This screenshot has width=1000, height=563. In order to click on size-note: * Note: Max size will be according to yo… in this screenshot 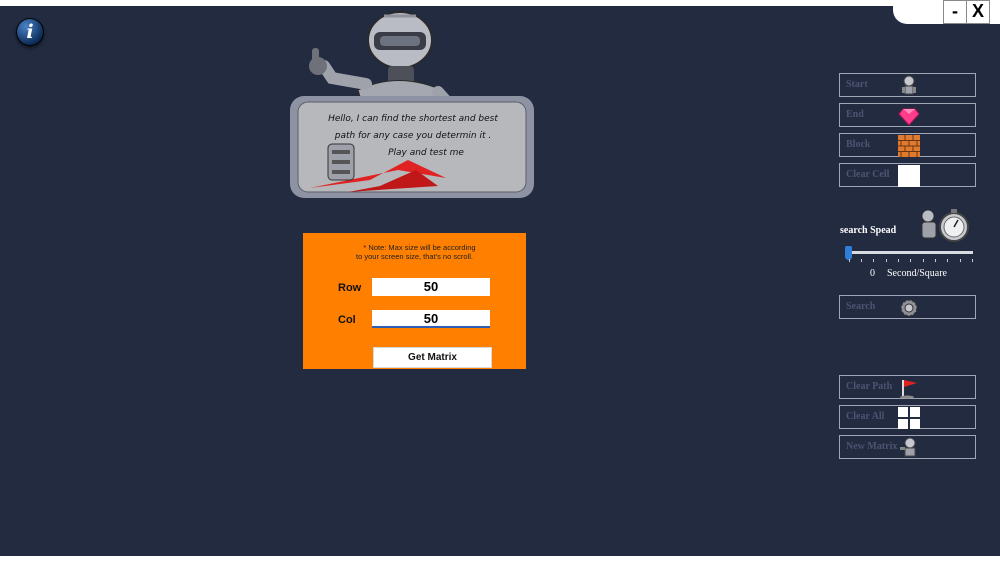, I will do `click(414, 252)`.